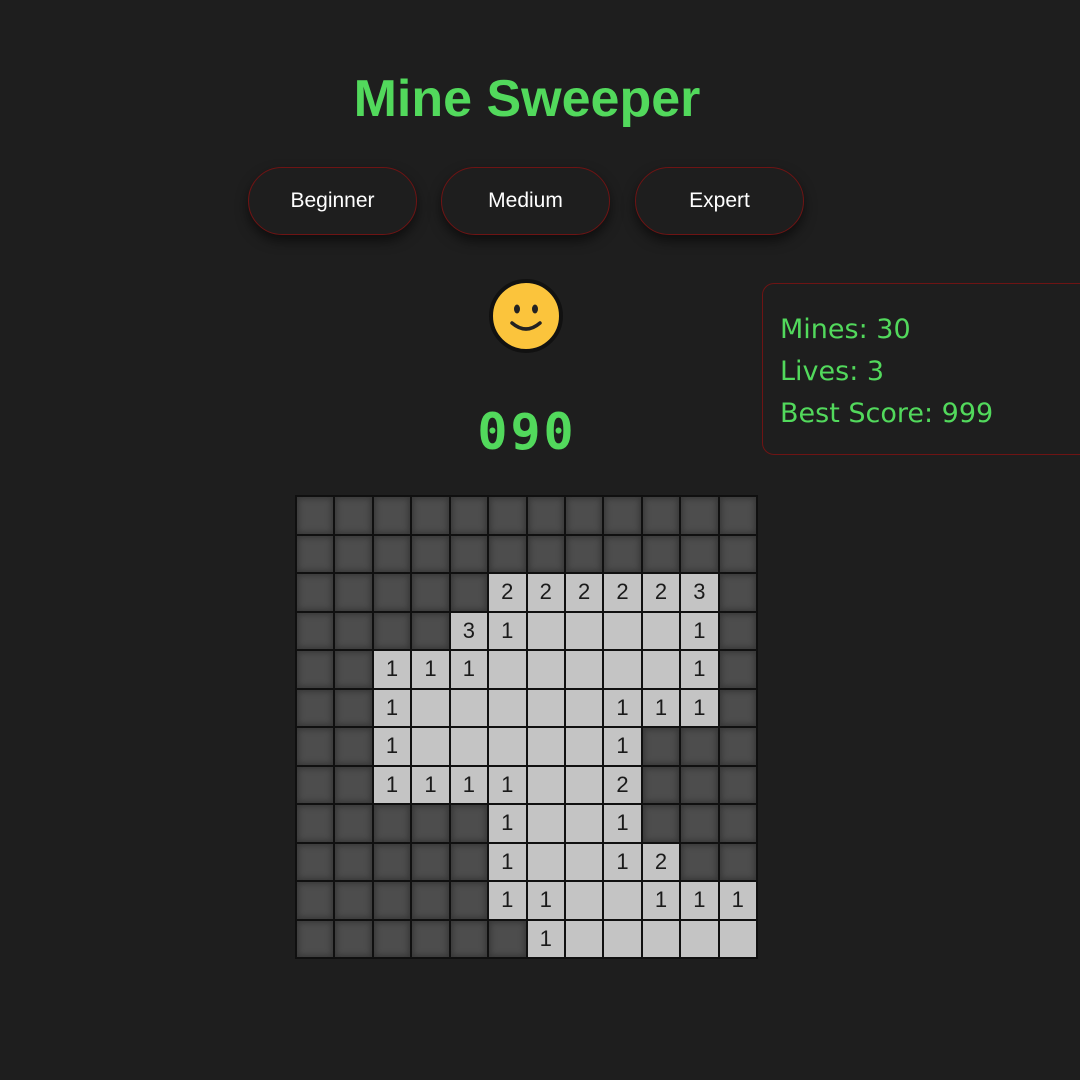  I want to click on smiley-face-icon, so click(526, 316).